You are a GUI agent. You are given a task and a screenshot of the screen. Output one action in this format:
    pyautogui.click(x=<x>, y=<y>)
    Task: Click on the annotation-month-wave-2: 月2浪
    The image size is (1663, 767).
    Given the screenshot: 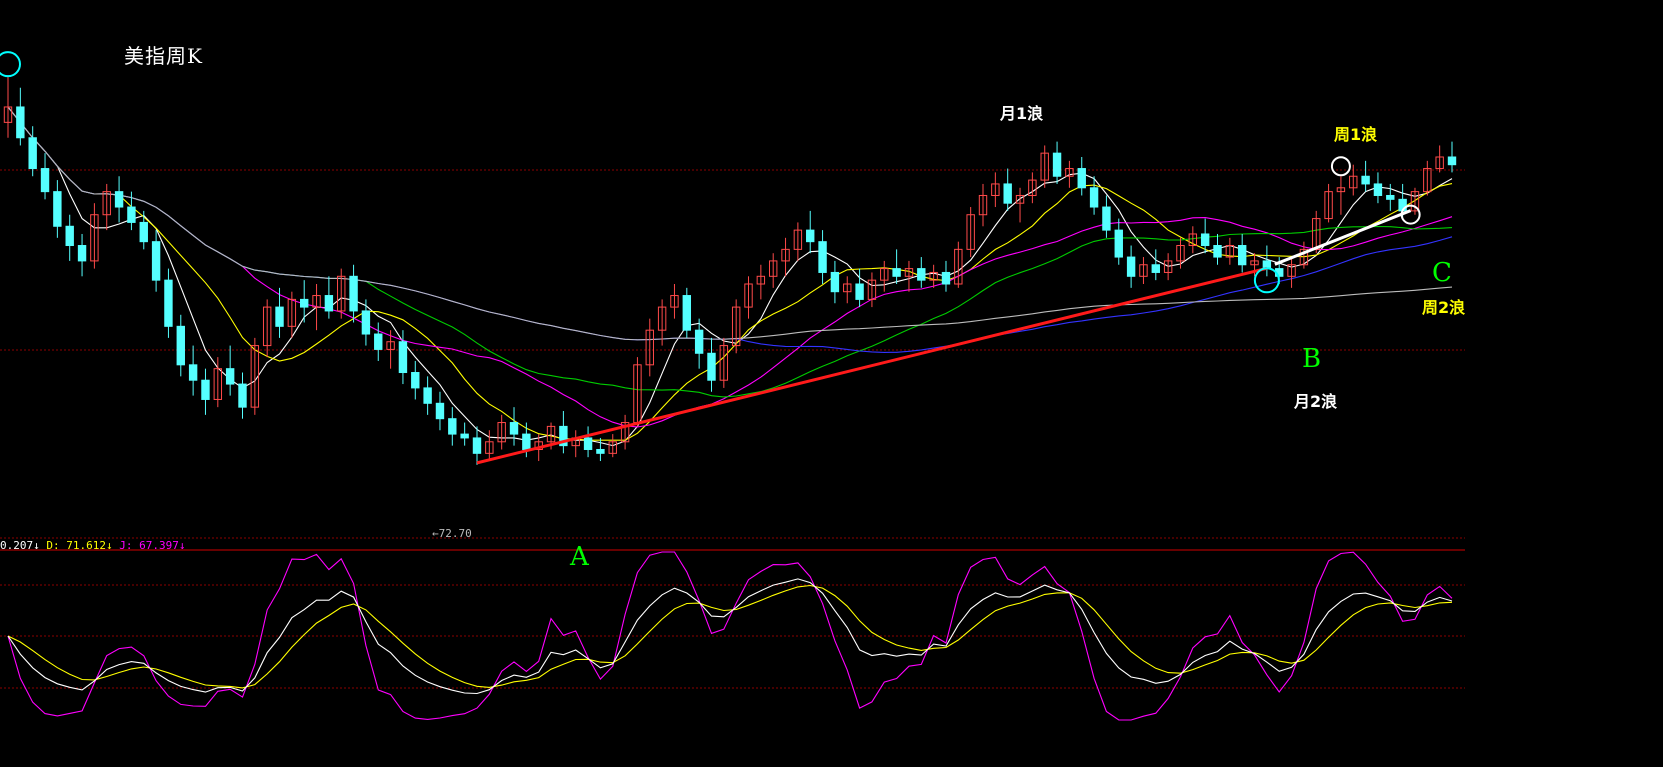 What is the action you would take?
    pyautogui.click(x=1316, y=401)
    